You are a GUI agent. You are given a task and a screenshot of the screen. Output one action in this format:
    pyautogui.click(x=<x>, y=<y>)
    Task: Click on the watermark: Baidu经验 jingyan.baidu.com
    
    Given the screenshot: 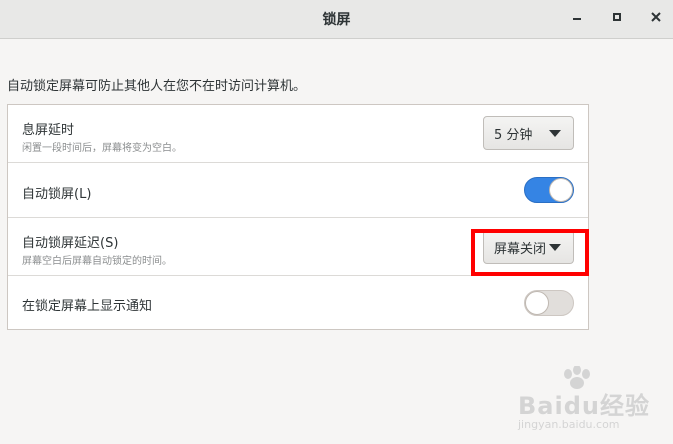 What is the action you would take?
    pyautogui.click(x=587, y=401)
    